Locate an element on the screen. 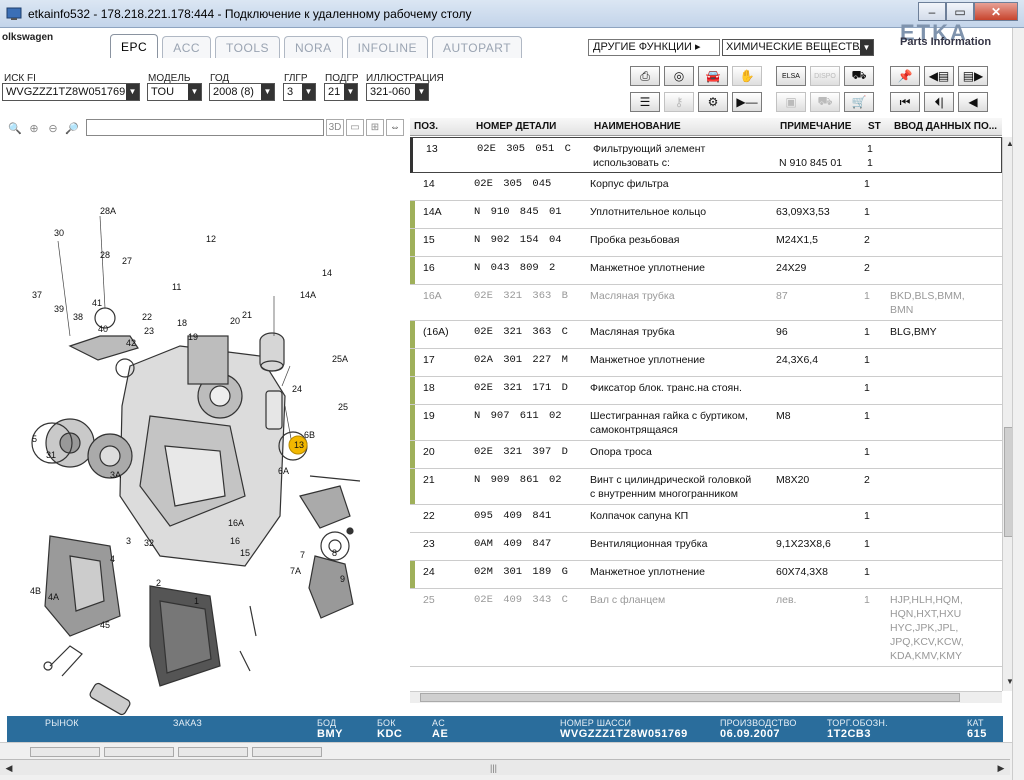  maximize-button: ▭ is located at coordinates (960, 11).